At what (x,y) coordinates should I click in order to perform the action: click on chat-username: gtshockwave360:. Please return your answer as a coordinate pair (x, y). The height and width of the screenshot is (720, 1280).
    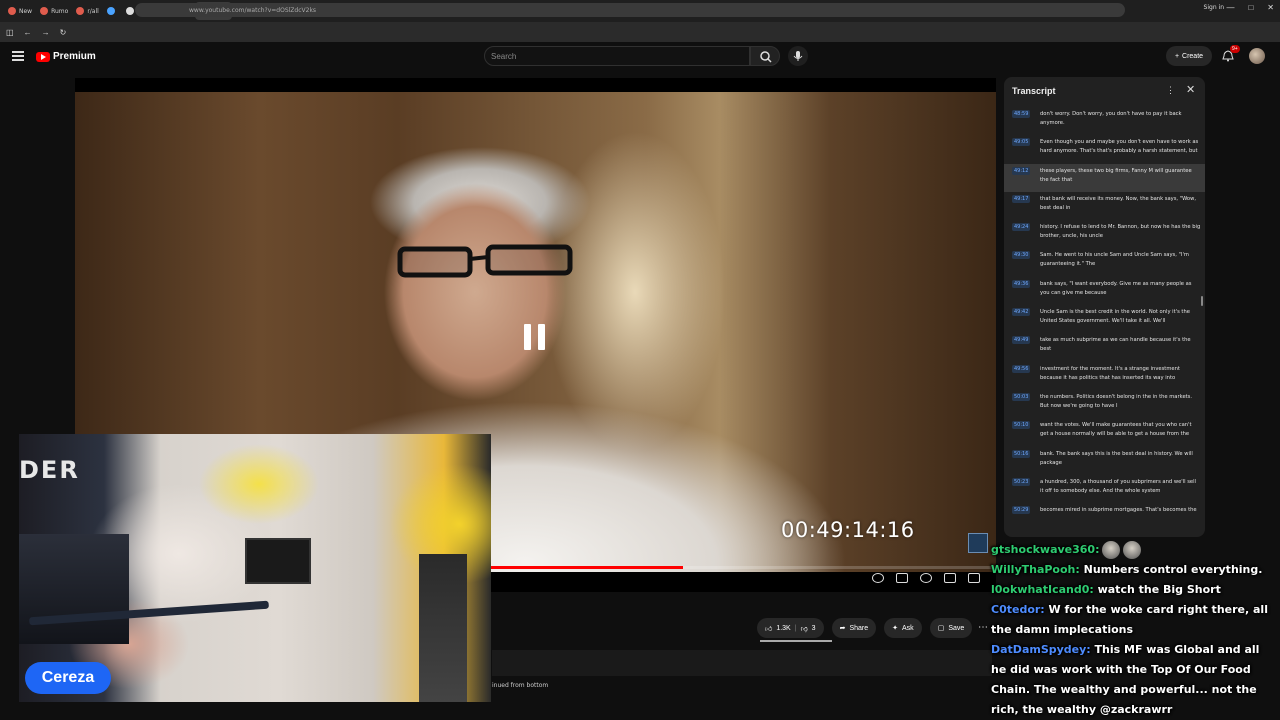
    Looking at the image, I should click on (1045, 549).